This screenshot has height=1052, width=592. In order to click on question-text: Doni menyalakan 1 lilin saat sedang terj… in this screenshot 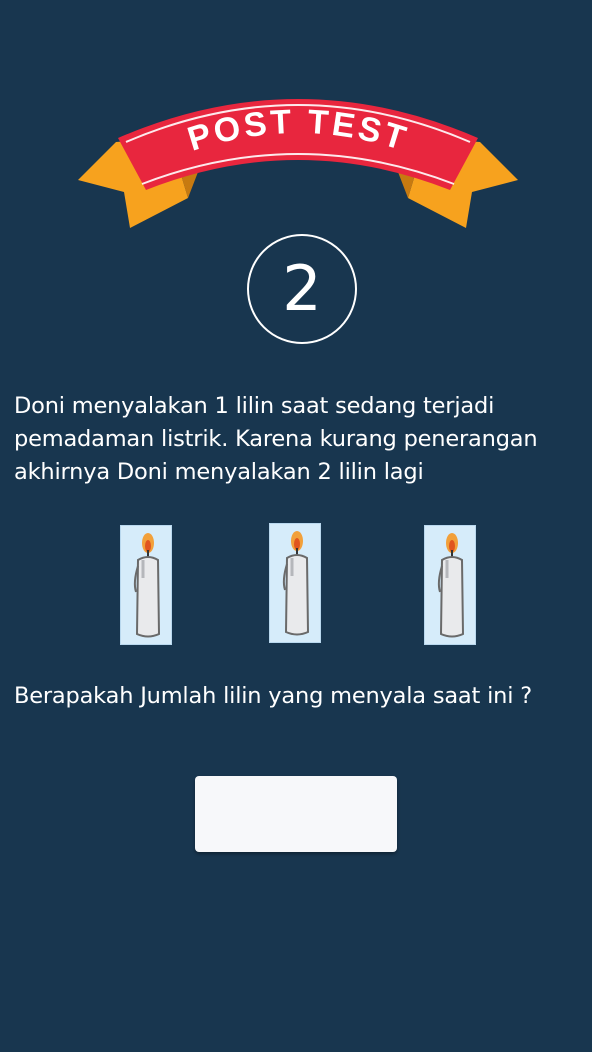, I will do `click(276, 439)`.